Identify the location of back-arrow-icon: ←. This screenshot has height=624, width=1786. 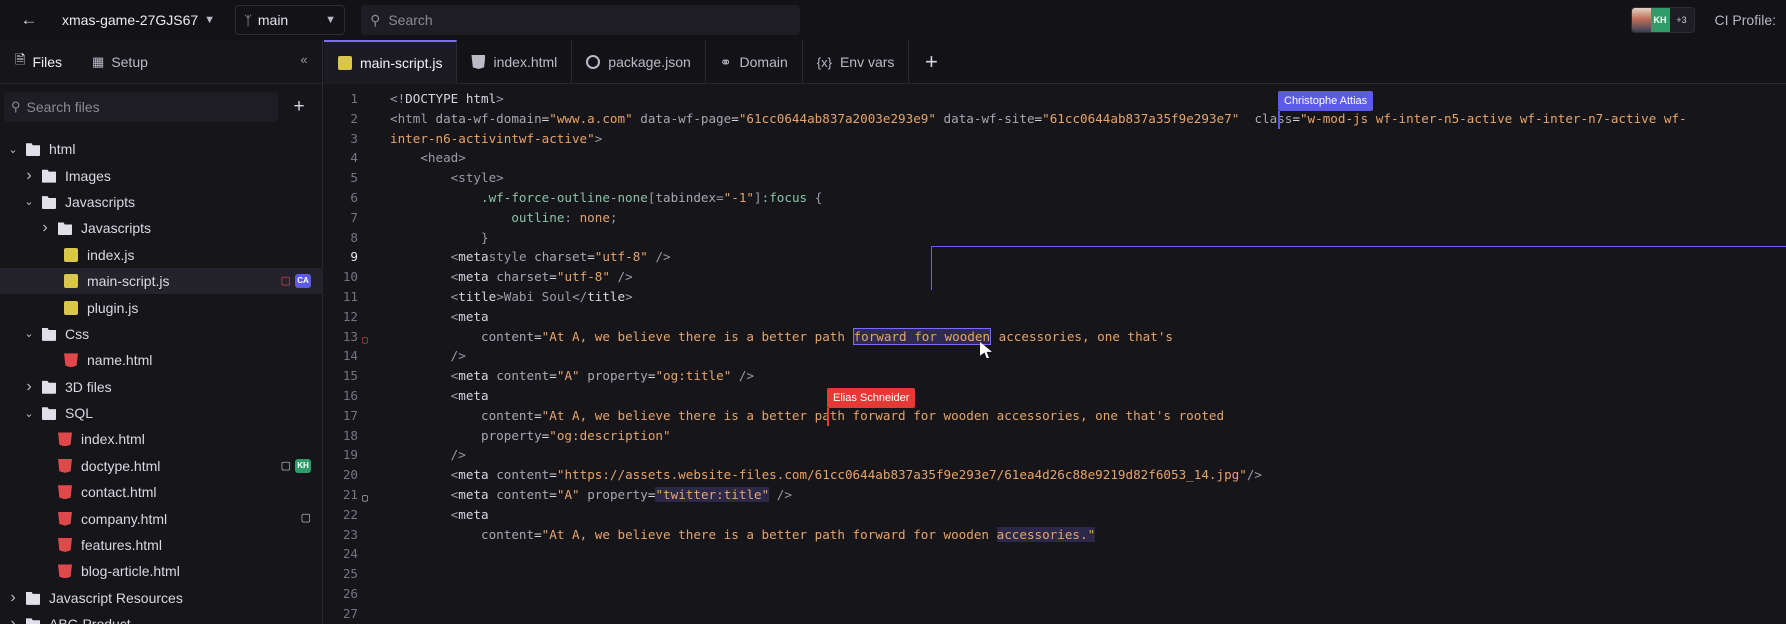
(29, 20).